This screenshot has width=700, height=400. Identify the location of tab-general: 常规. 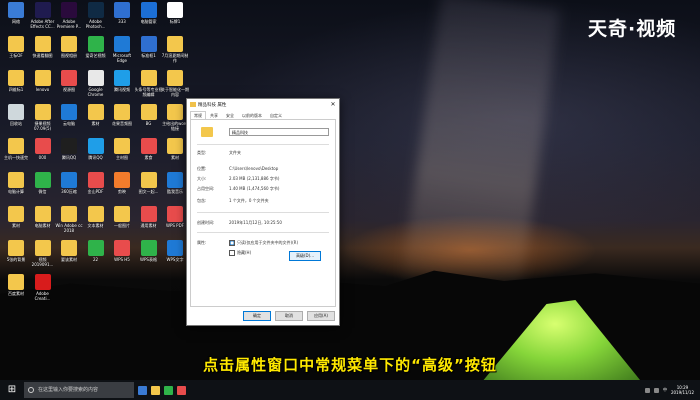
(198, 115).